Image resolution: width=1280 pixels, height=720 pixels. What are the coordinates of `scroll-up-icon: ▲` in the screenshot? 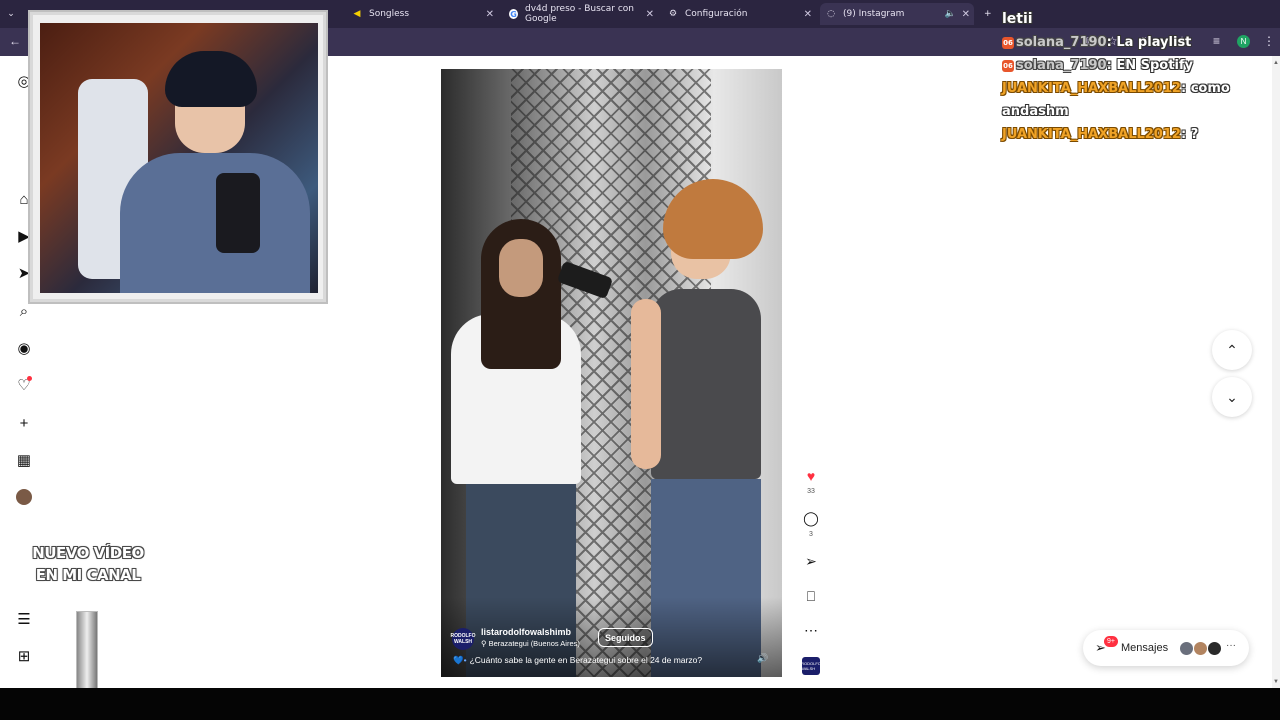 It's located at (1276, 63).